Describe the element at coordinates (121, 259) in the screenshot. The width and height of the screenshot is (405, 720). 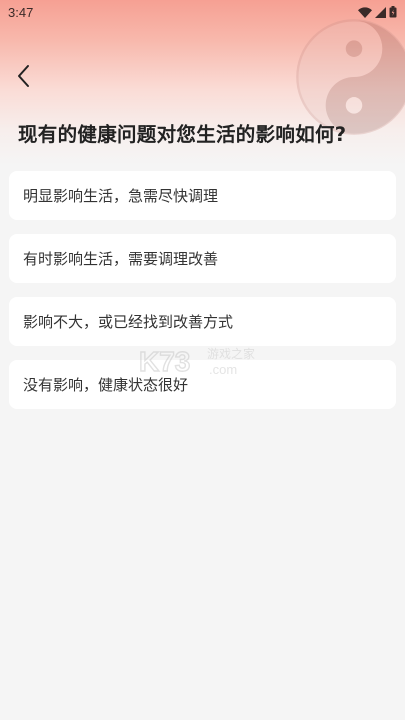
I see `answer-option-label: 有时影响生活，需要调理改善` at that location.